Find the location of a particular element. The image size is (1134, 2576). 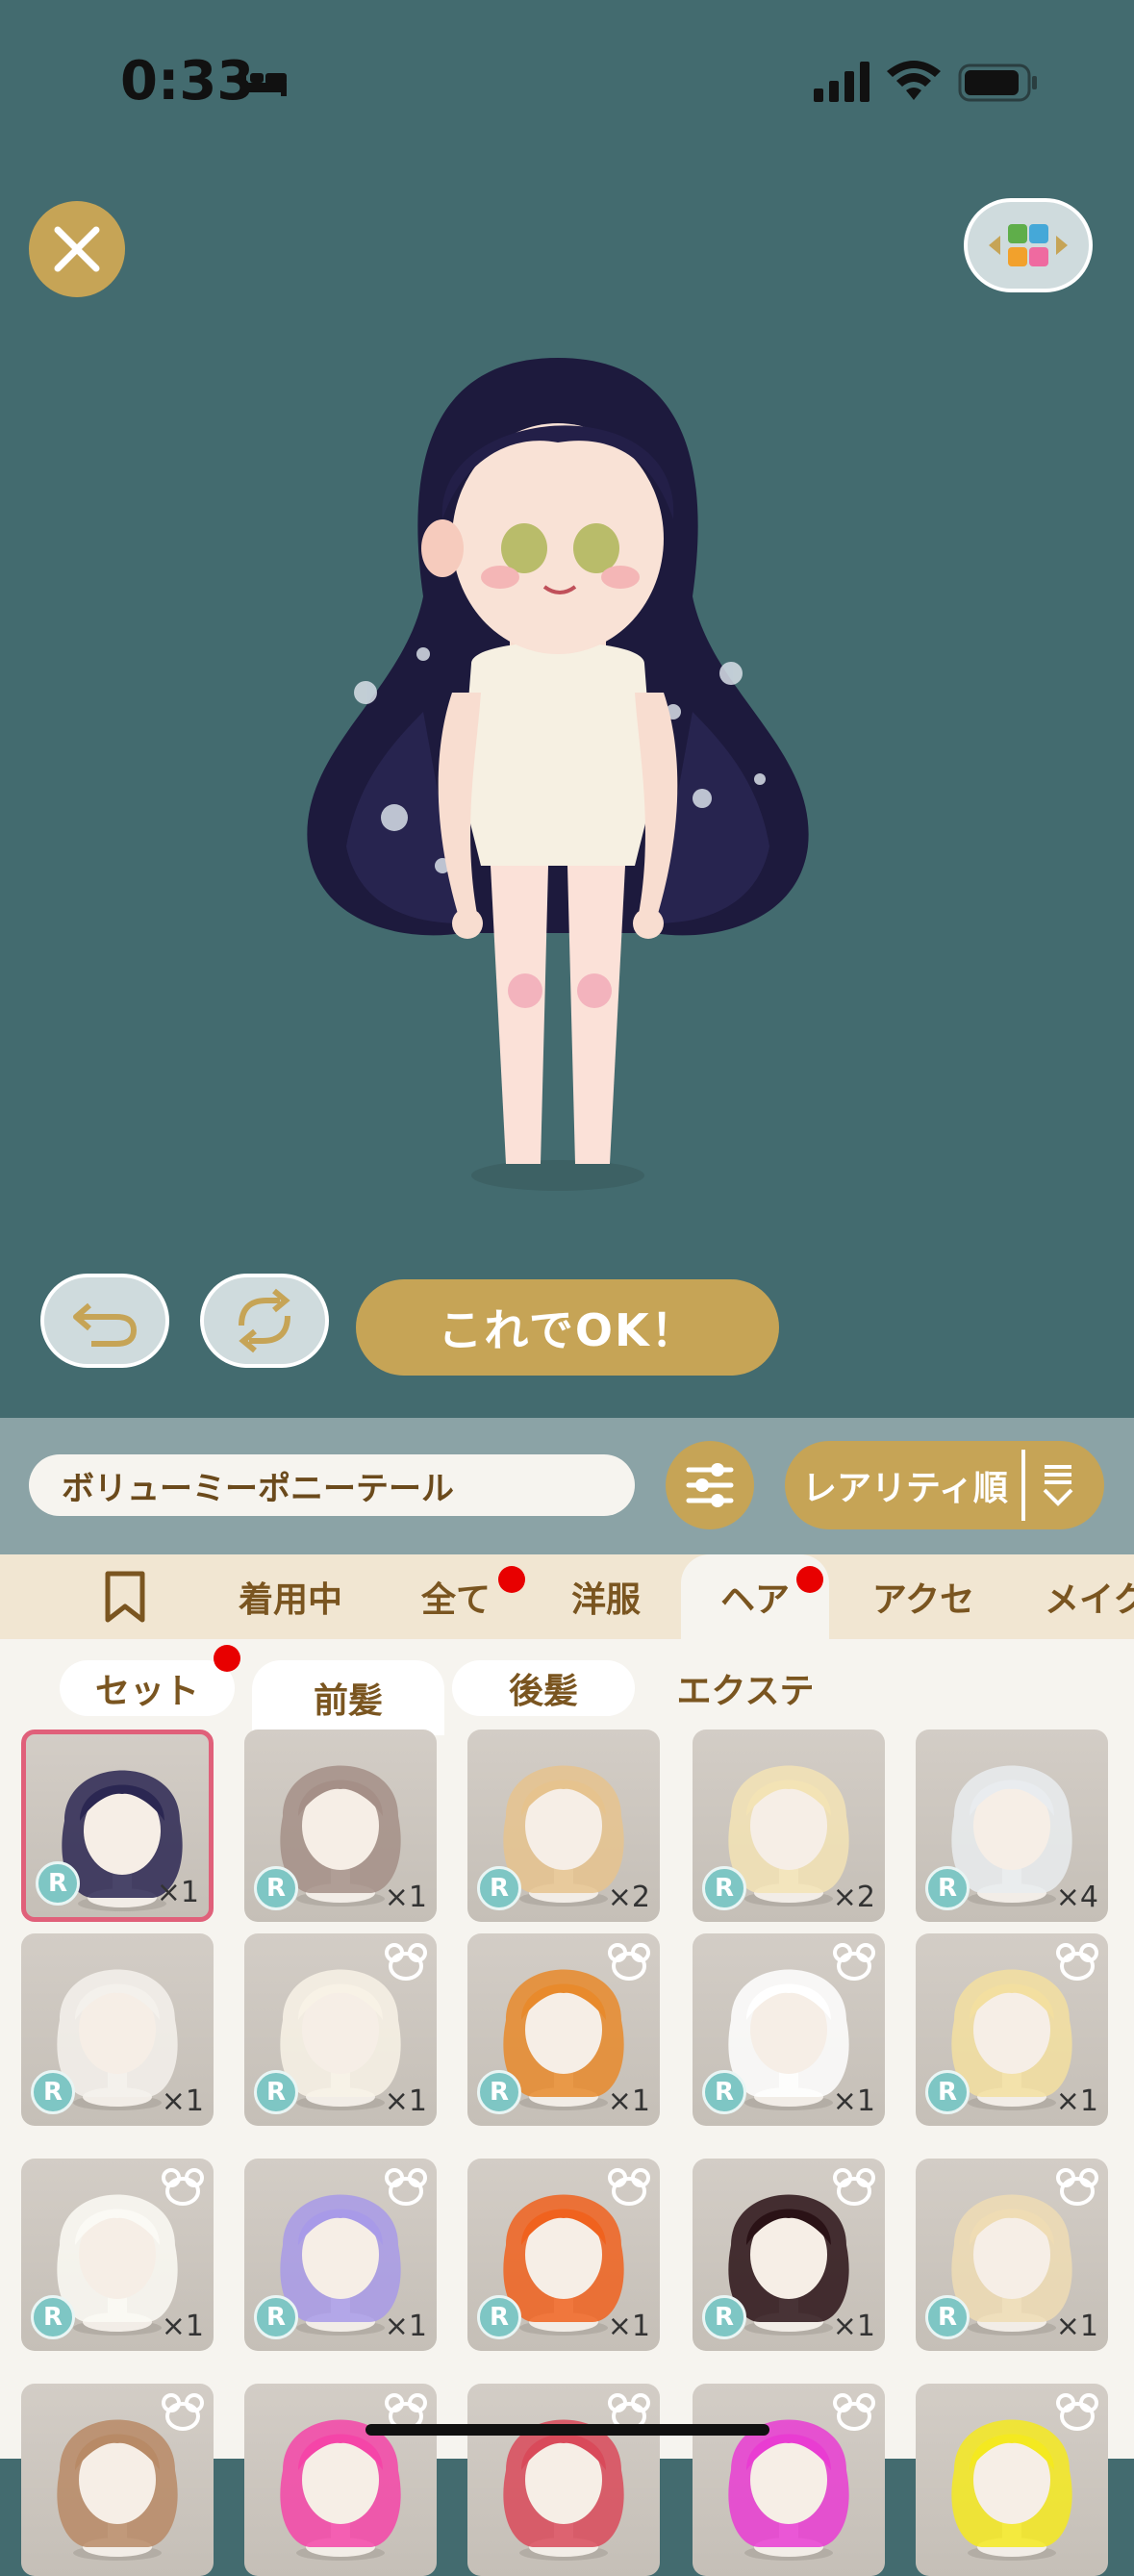

home-indicator is located at coordinates (567, 2430).